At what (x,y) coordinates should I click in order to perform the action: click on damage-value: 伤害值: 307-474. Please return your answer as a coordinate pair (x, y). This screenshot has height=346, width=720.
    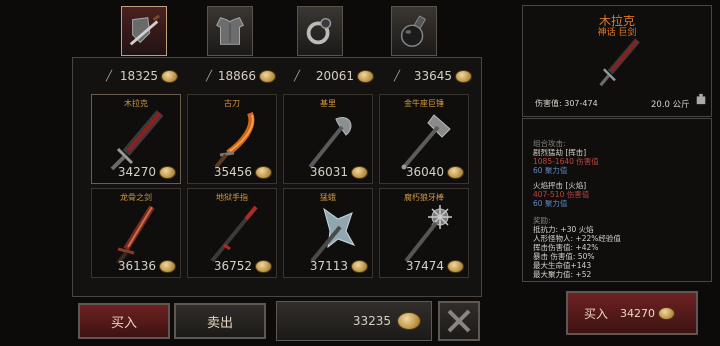
    Looking at the image, I should click on (566, 103).